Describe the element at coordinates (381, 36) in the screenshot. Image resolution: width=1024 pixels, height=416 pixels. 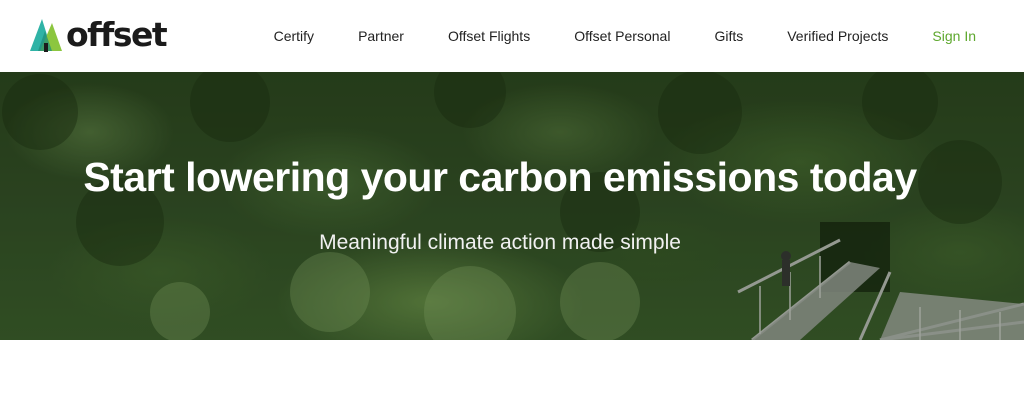
I see `nav-partner: Partner` at that location.